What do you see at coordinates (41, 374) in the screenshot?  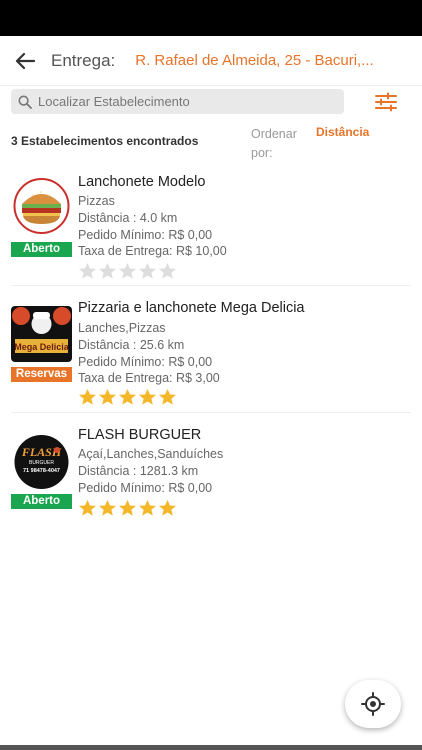 I see `status-badge: Reservas` at bounding box center [41, 374].